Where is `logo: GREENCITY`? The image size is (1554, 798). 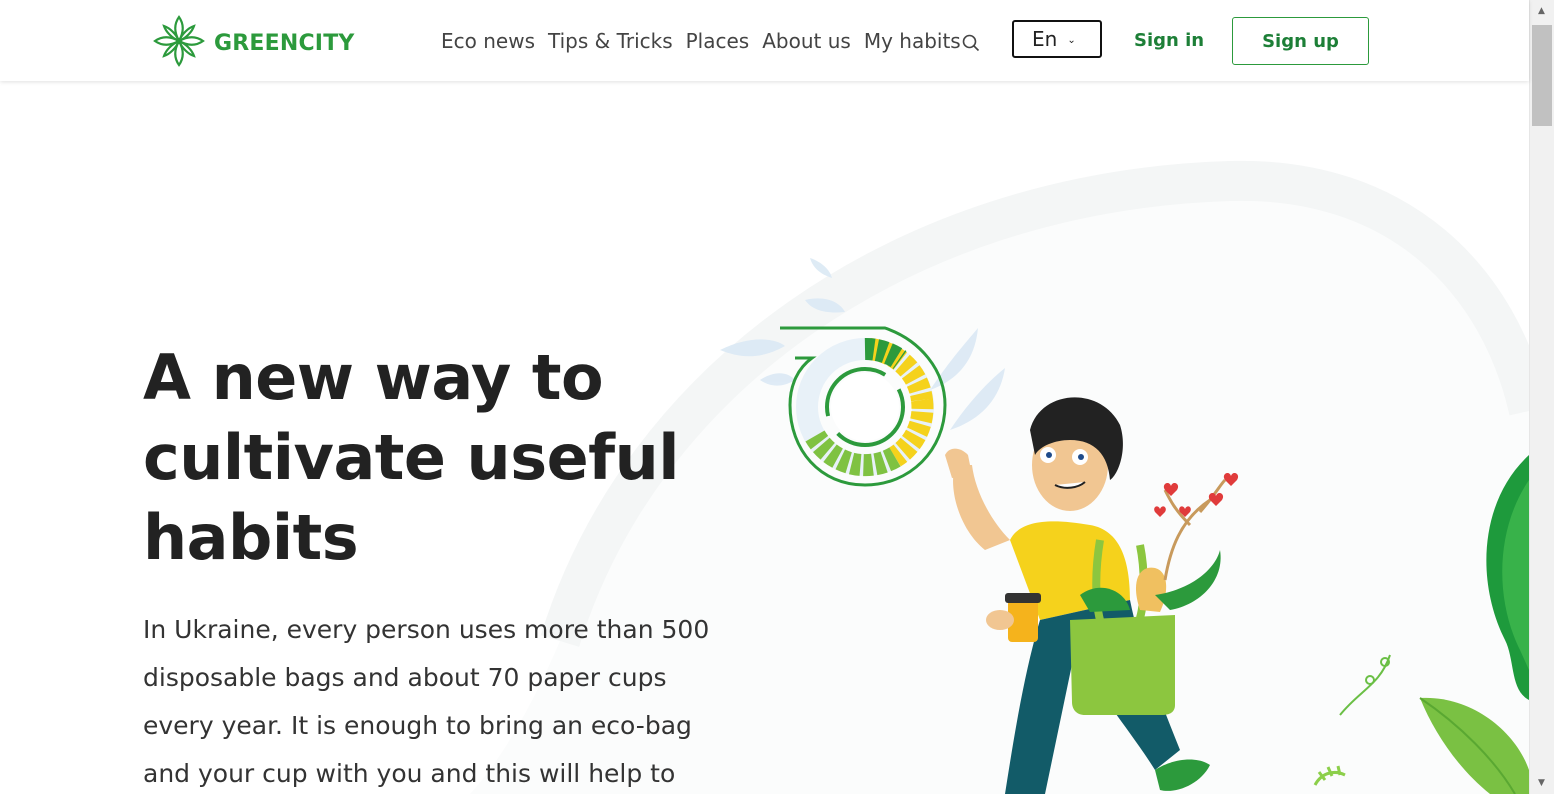 logo: GREENCITY is located at coordinates (253, 43).